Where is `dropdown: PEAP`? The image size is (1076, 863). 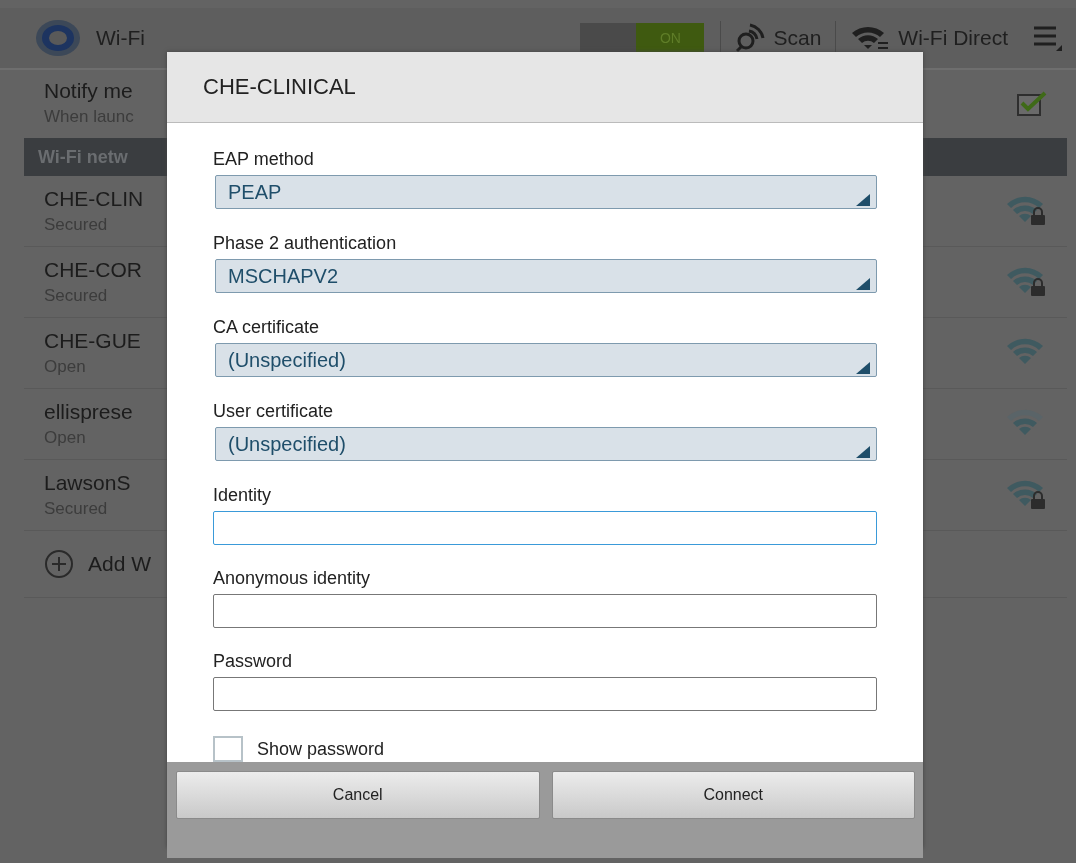
dropdown: PEAP is located at coordinates (546, 192).